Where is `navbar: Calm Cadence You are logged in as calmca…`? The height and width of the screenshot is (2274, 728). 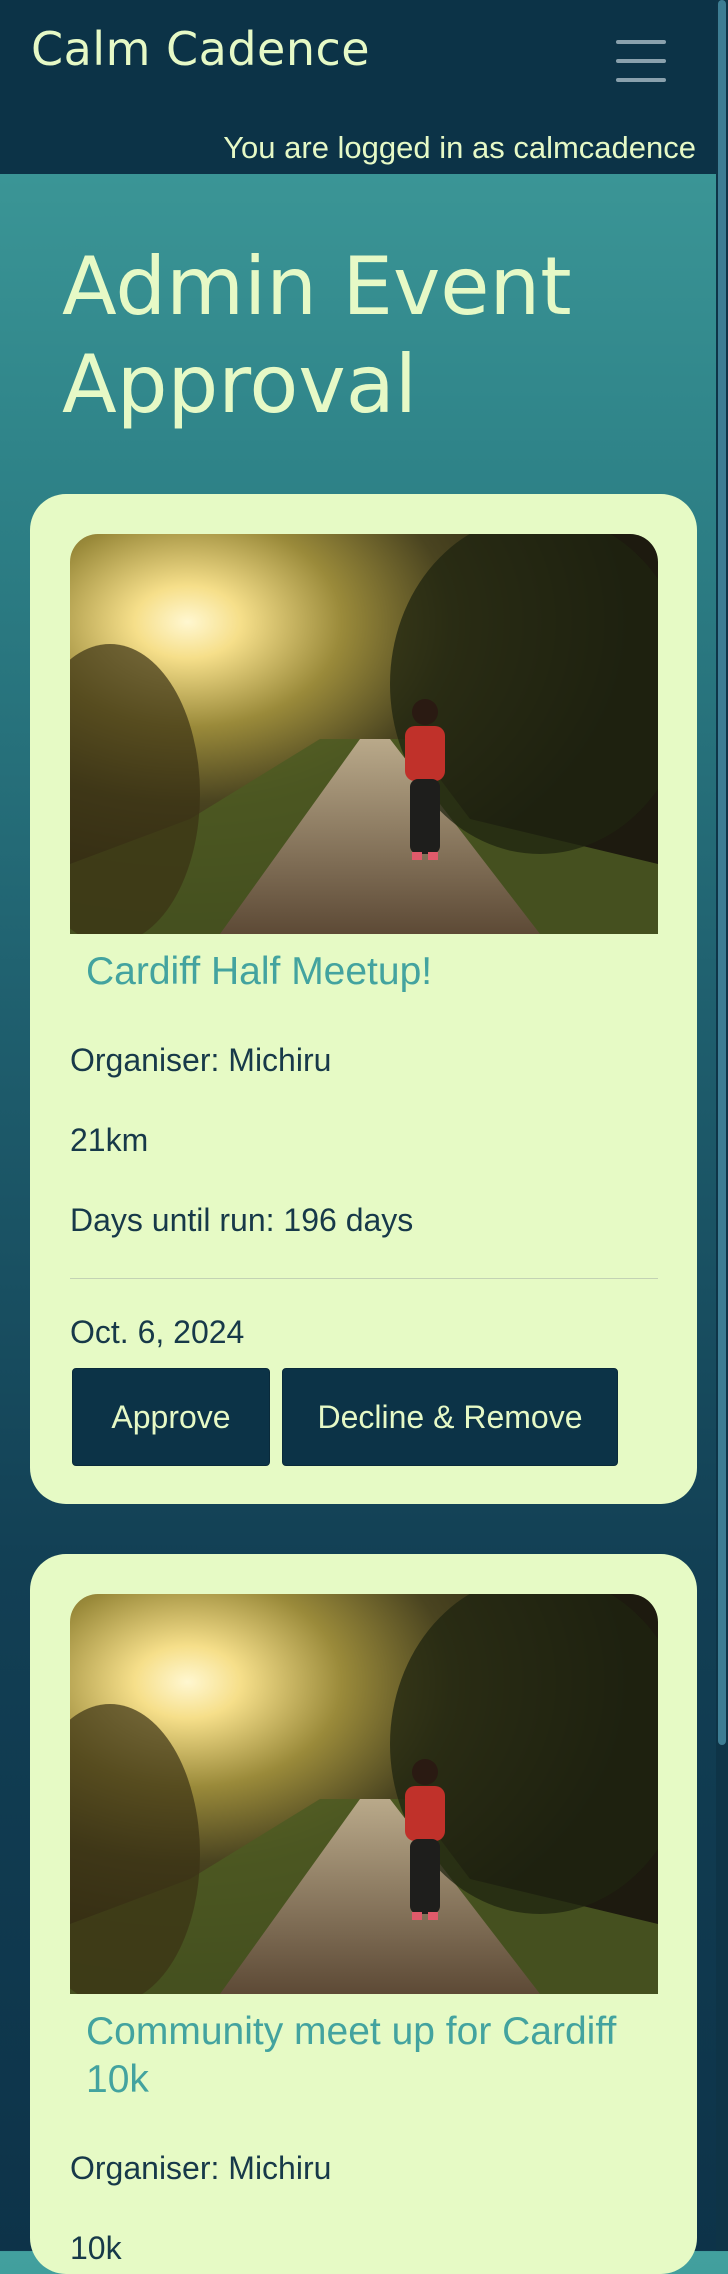
navbar: Calm Cadence You are logged in as calmca… is located at coordinates (358, 87).